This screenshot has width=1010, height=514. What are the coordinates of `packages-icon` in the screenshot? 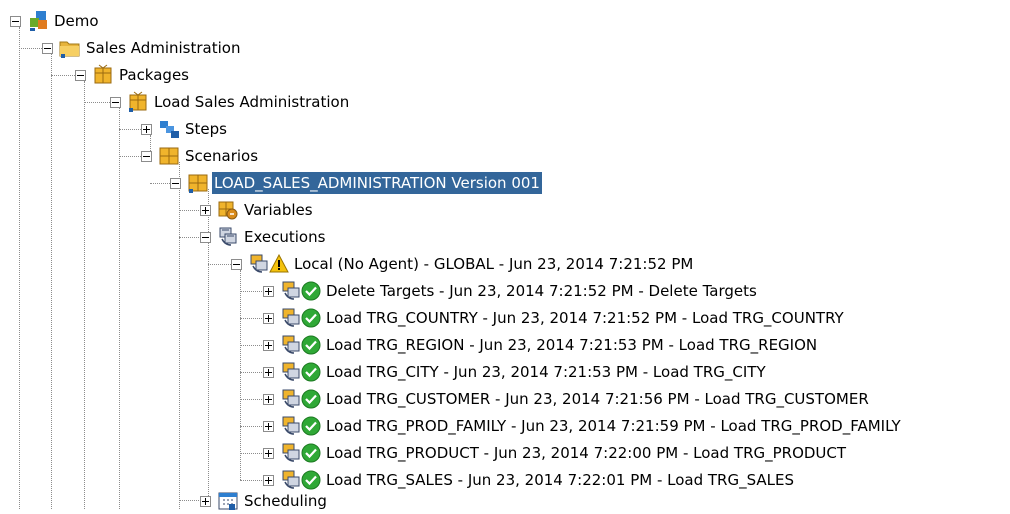 It's located at (103, 74).